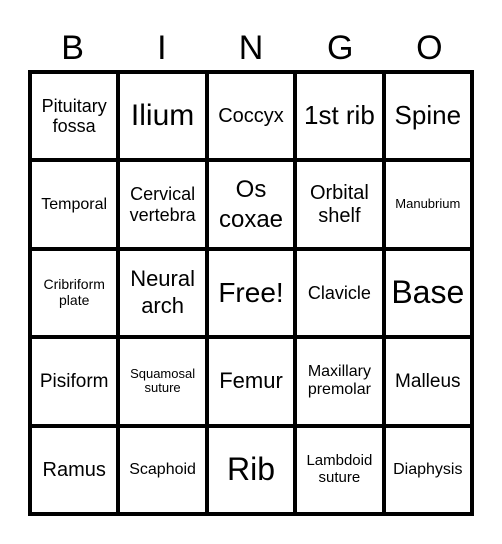 The image size is (502, 544). I want to click on header-letter-i: I, so click(162, 48).